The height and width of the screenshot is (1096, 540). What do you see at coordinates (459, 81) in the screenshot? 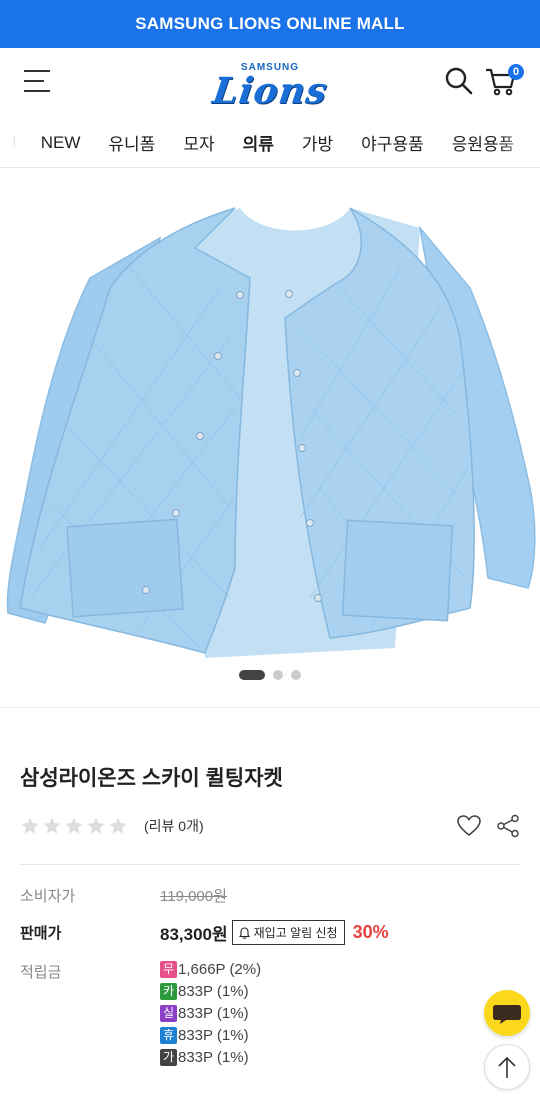
I see `search-icon` at bounding box center [459, 81].